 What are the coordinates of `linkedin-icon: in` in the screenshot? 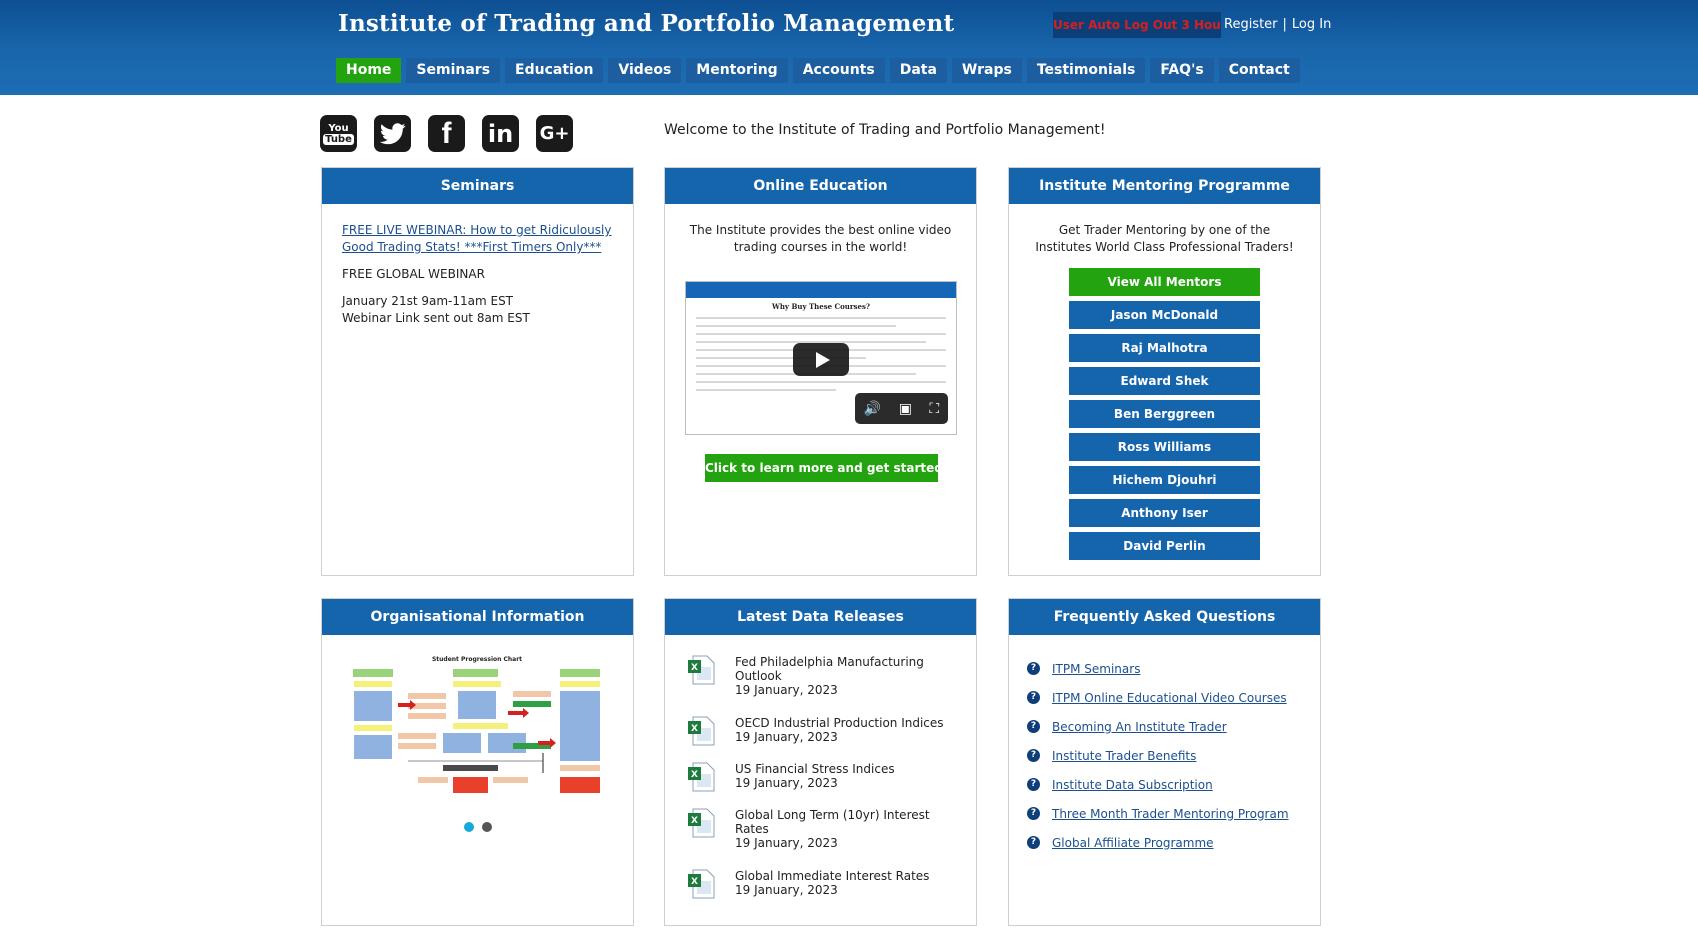 It's located at (500, 133).